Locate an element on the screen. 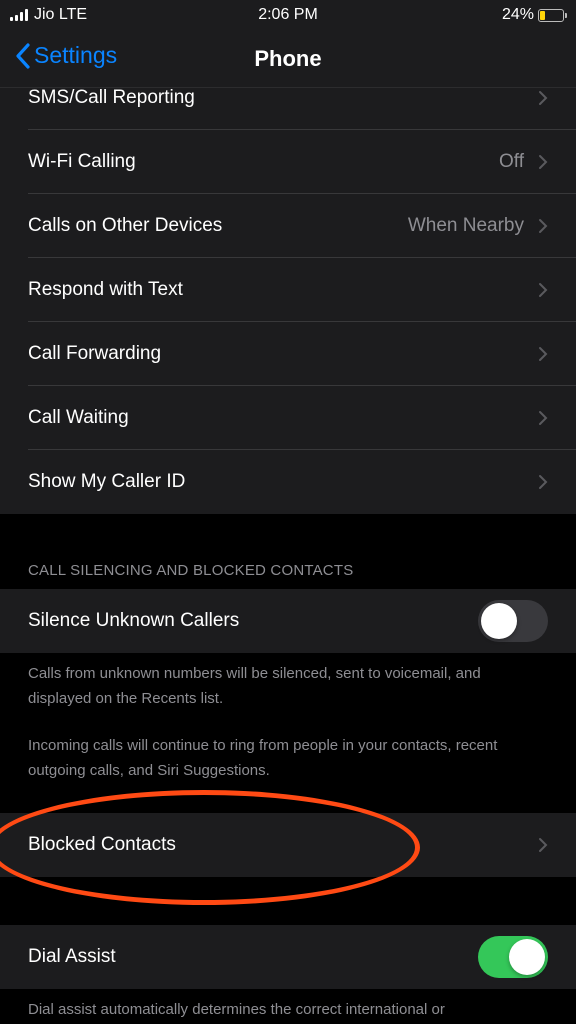 Image resolution: width=576 pixels, height=1024 pixels. row-label: SMS/Call Reporting is located at coordinates (111, 98).